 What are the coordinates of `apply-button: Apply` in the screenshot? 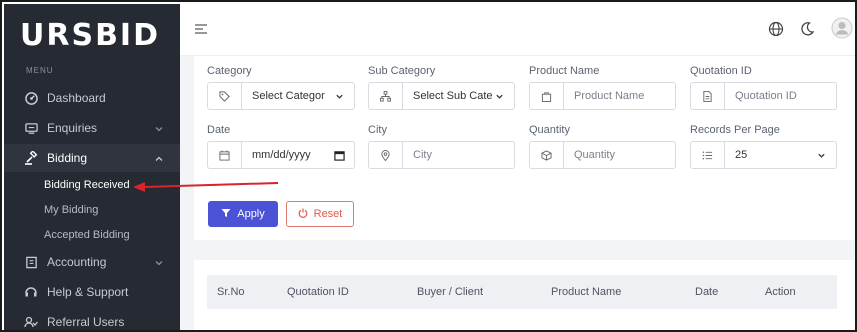 It's located at (243, 214).